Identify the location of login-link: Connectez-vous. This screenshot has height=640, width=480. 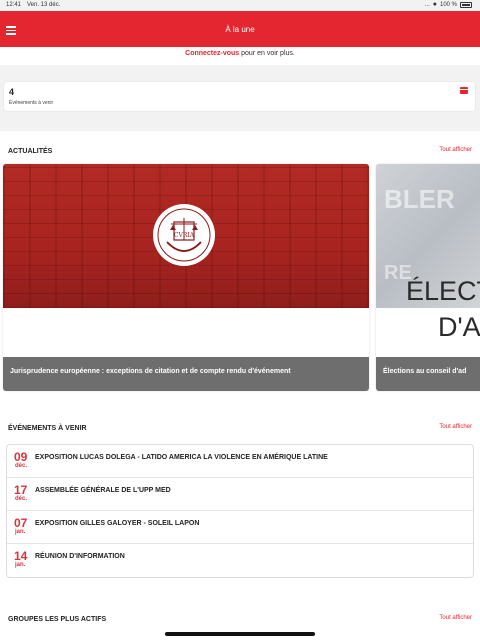
(212, 53).